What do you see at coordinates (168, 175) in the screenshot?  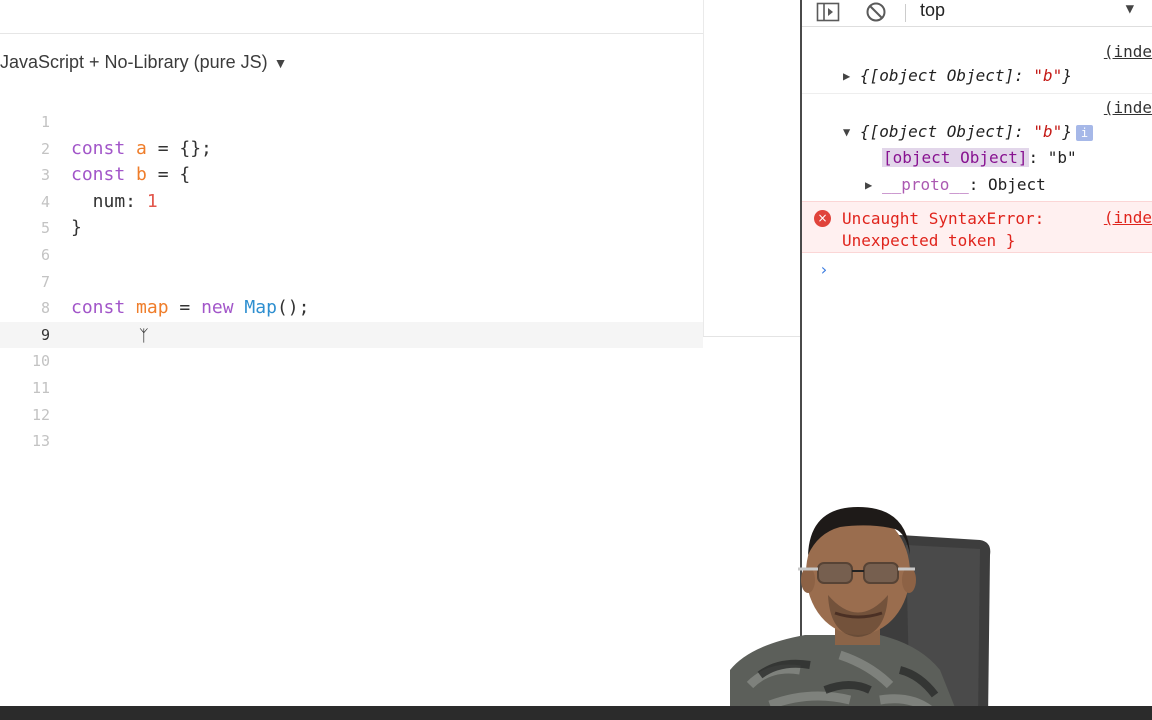 I see `code-token: = {` at bounding box center [168, 175].